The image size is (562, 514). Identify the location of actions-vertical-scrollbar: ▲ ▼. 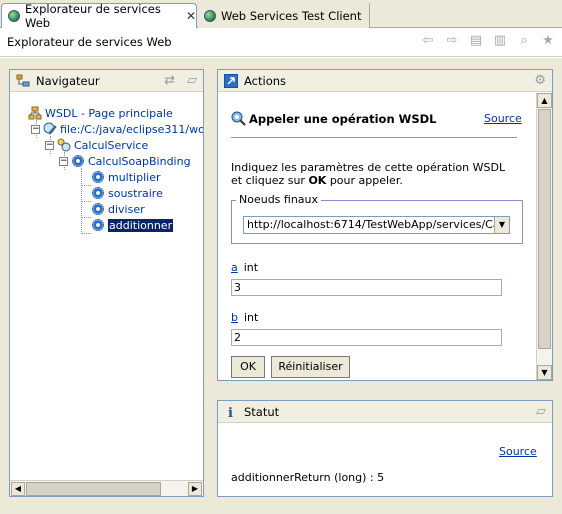
(544, 236).